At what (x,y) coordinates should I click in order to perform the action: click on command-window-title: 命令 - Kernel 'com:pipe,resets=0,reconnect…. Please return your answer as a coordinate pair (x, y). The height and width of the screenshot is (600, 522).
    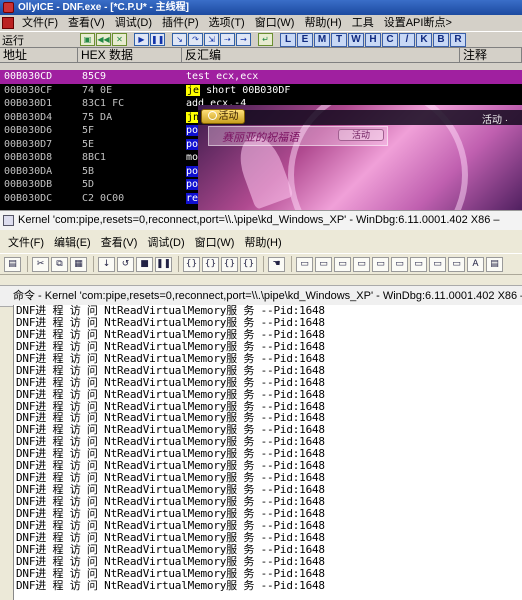
    Looking at the image, I should click on (267, 296).